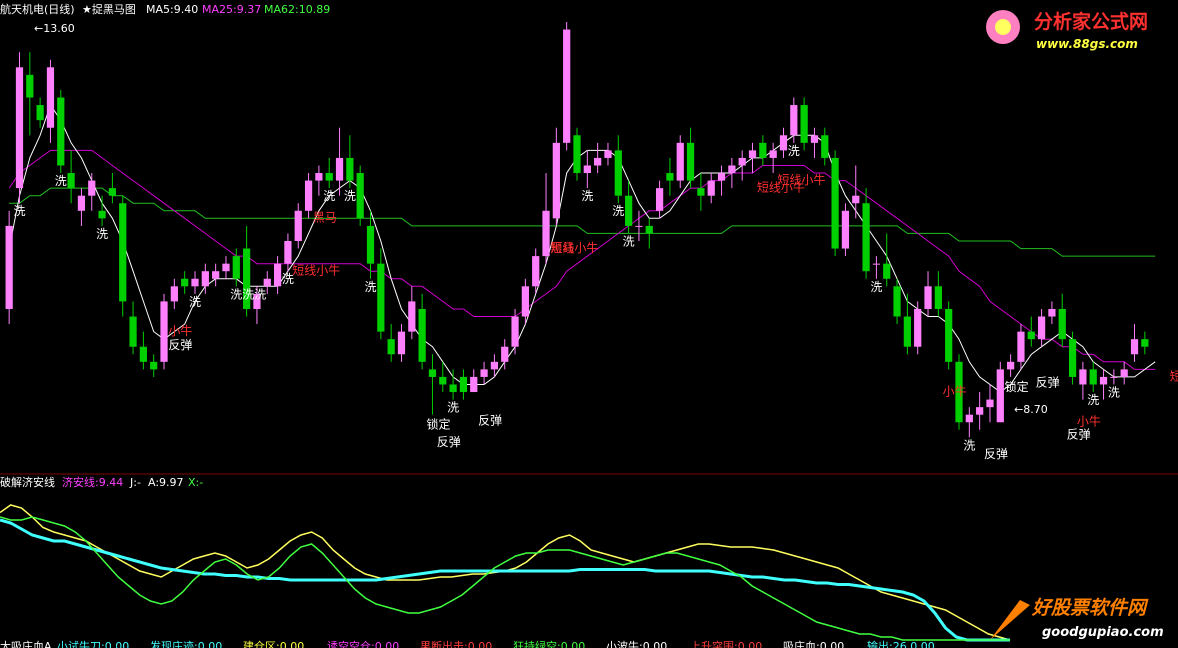 The width and height of the screenshot is (1178, 648). What do you see at coordinates (195, 482) in the screenshot?
I see `sub-x: X:-` at bounding box center [195, 482].